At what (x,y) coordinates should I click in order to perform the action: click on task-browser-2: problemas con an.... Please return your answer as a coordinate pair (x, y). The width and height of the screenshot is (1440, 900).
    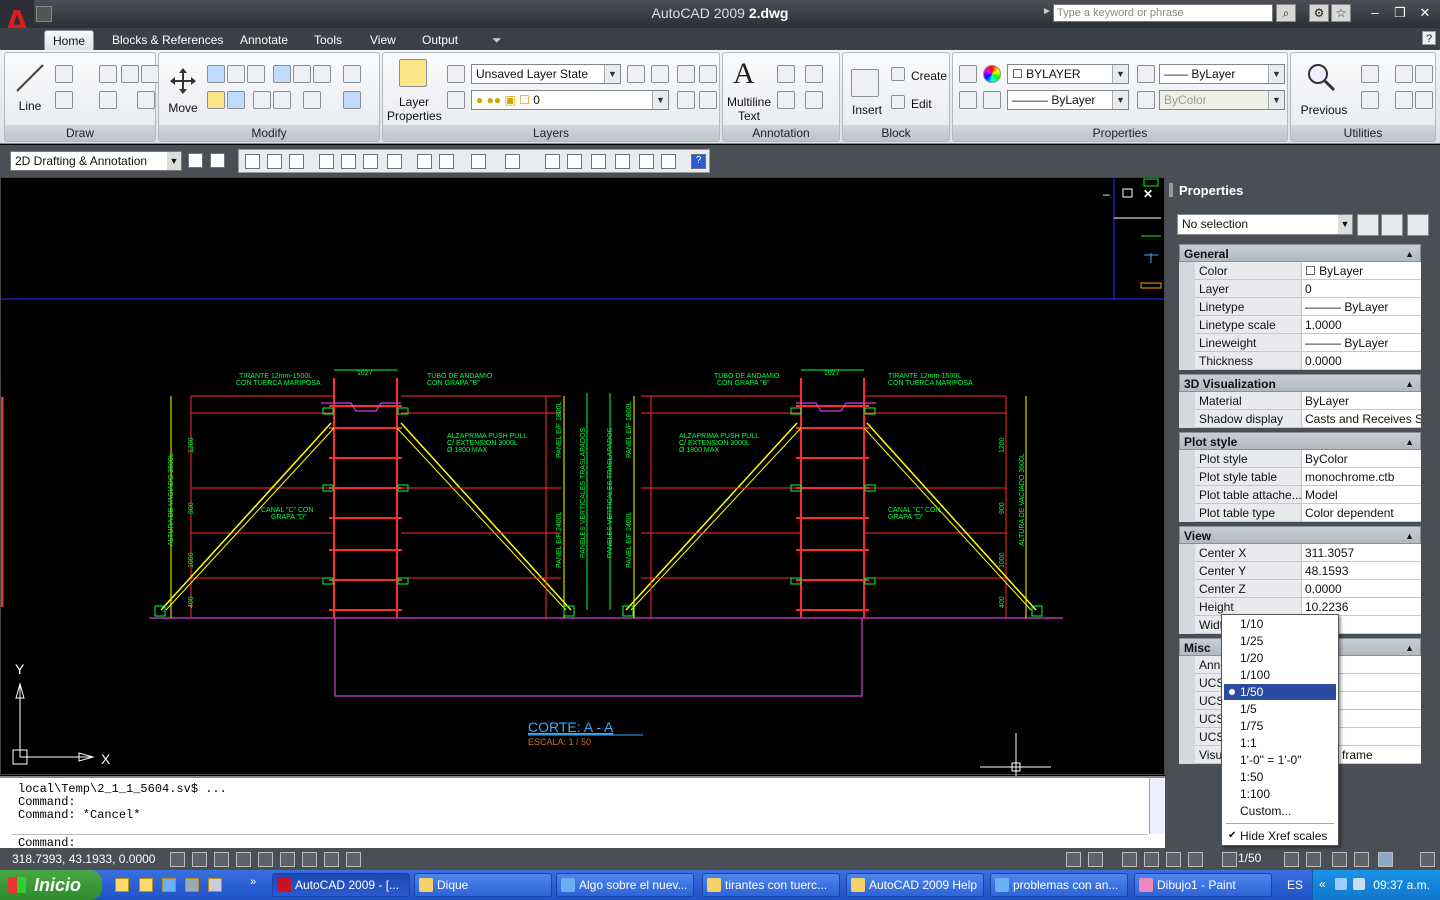
    Looking at the image, I should click on (1059, 885).